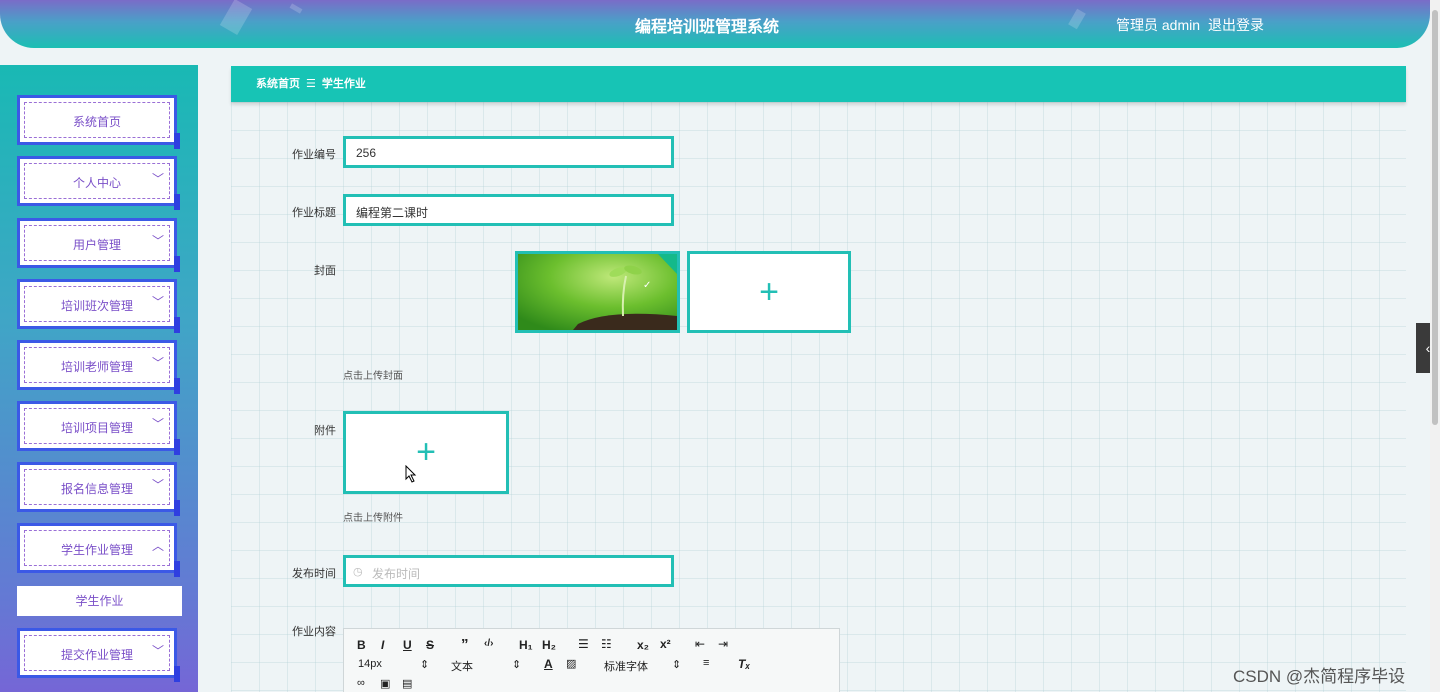  What do you see at coordinates (1158, 25) in the screenshot?
I see `current-user: 管理员 admin` at bounding box center [1158, 25].